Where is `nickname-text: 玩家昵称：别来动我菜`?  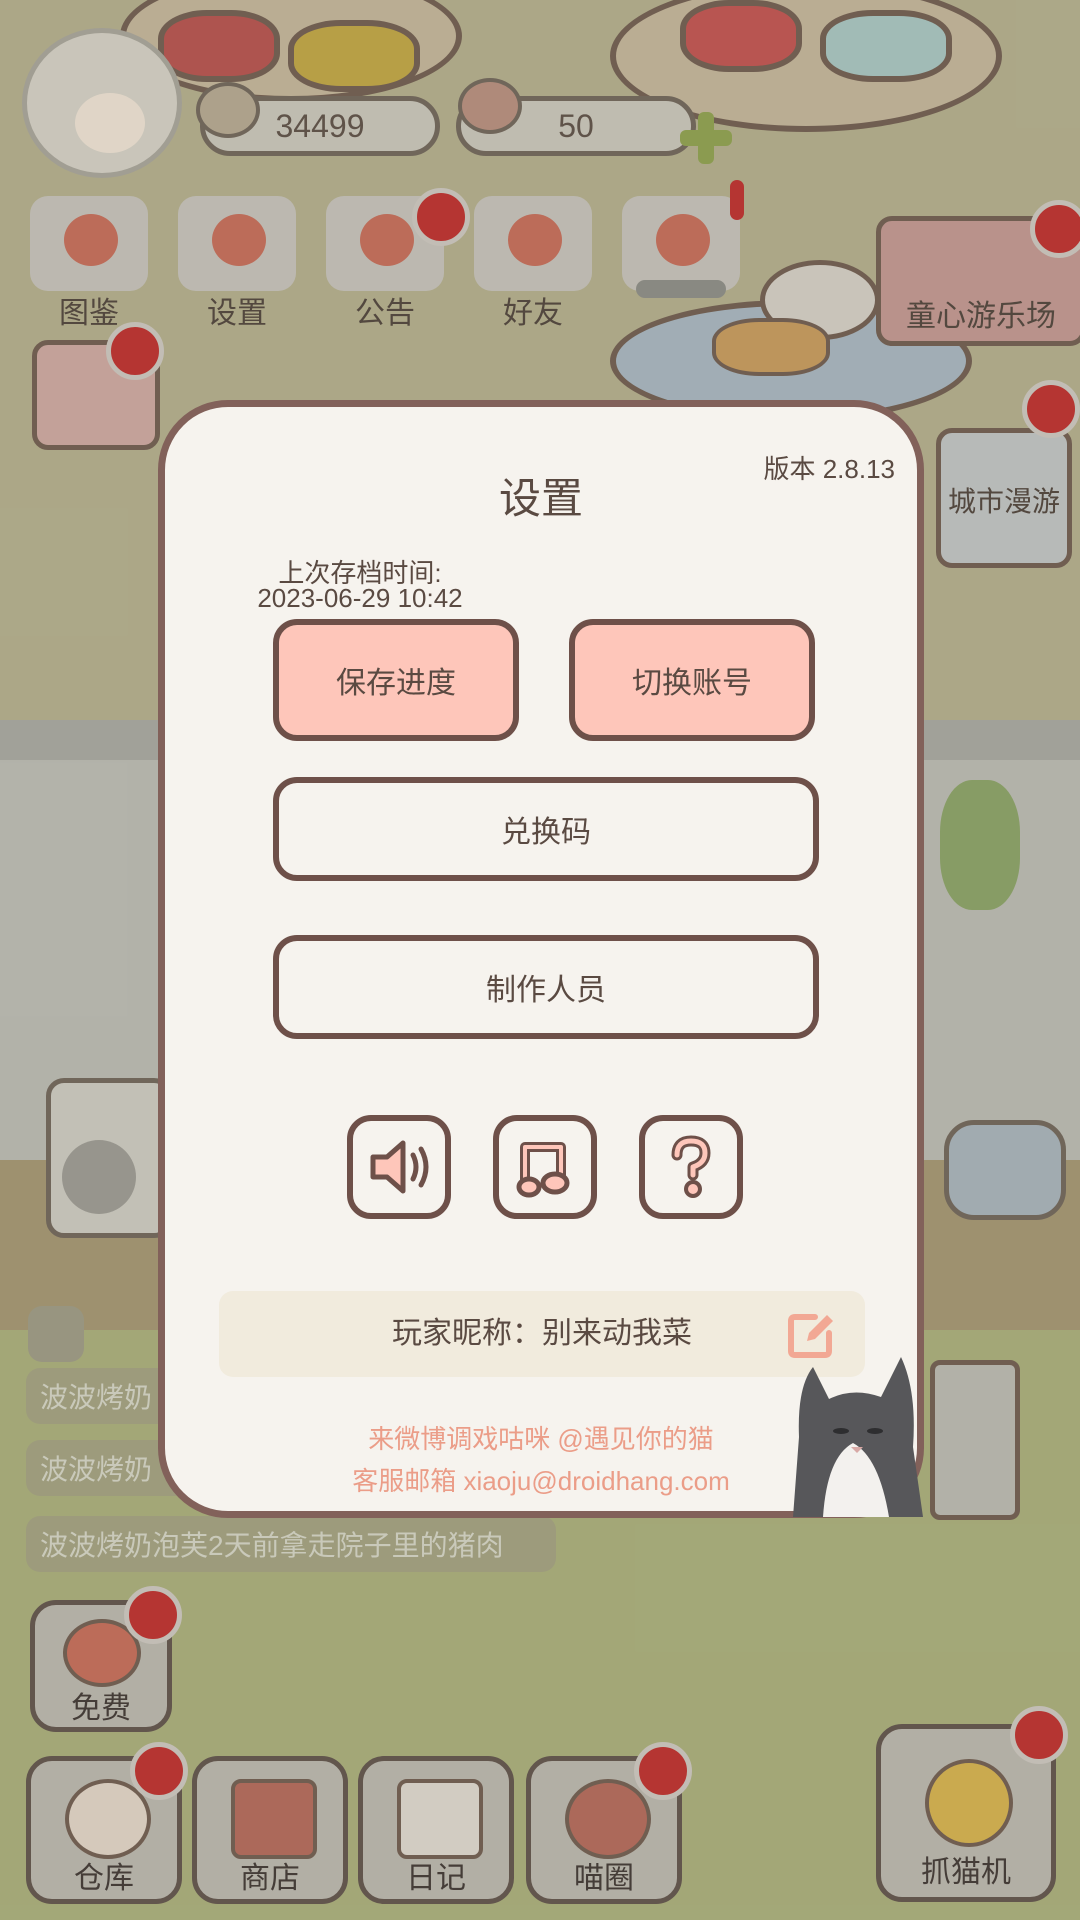 nickname-text: 玩家昵称：别来动我菜 is located at coordinates (542, 1333).